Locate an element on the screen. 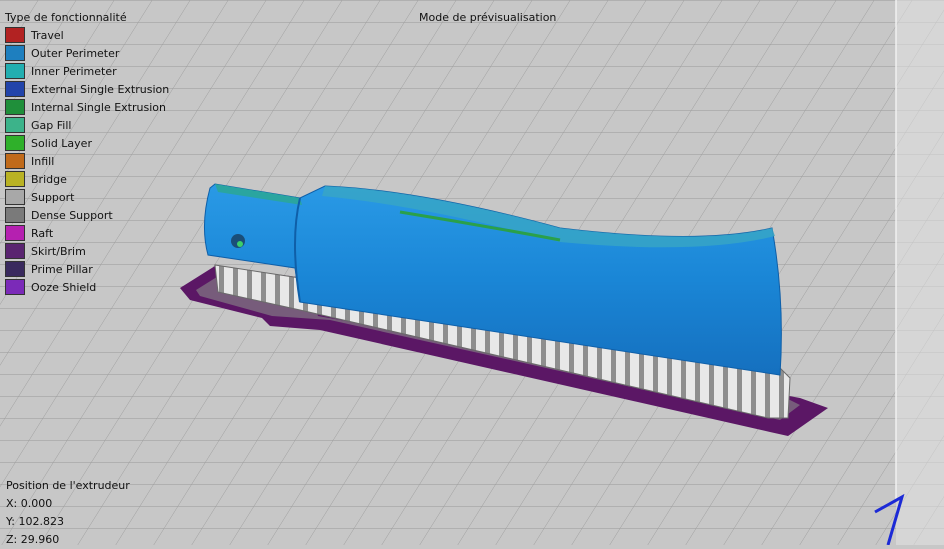 The height and width of the screenshot is (549, 944). preview-mode-title: Mode de prévisualisation is located at coordinates (488, 17).